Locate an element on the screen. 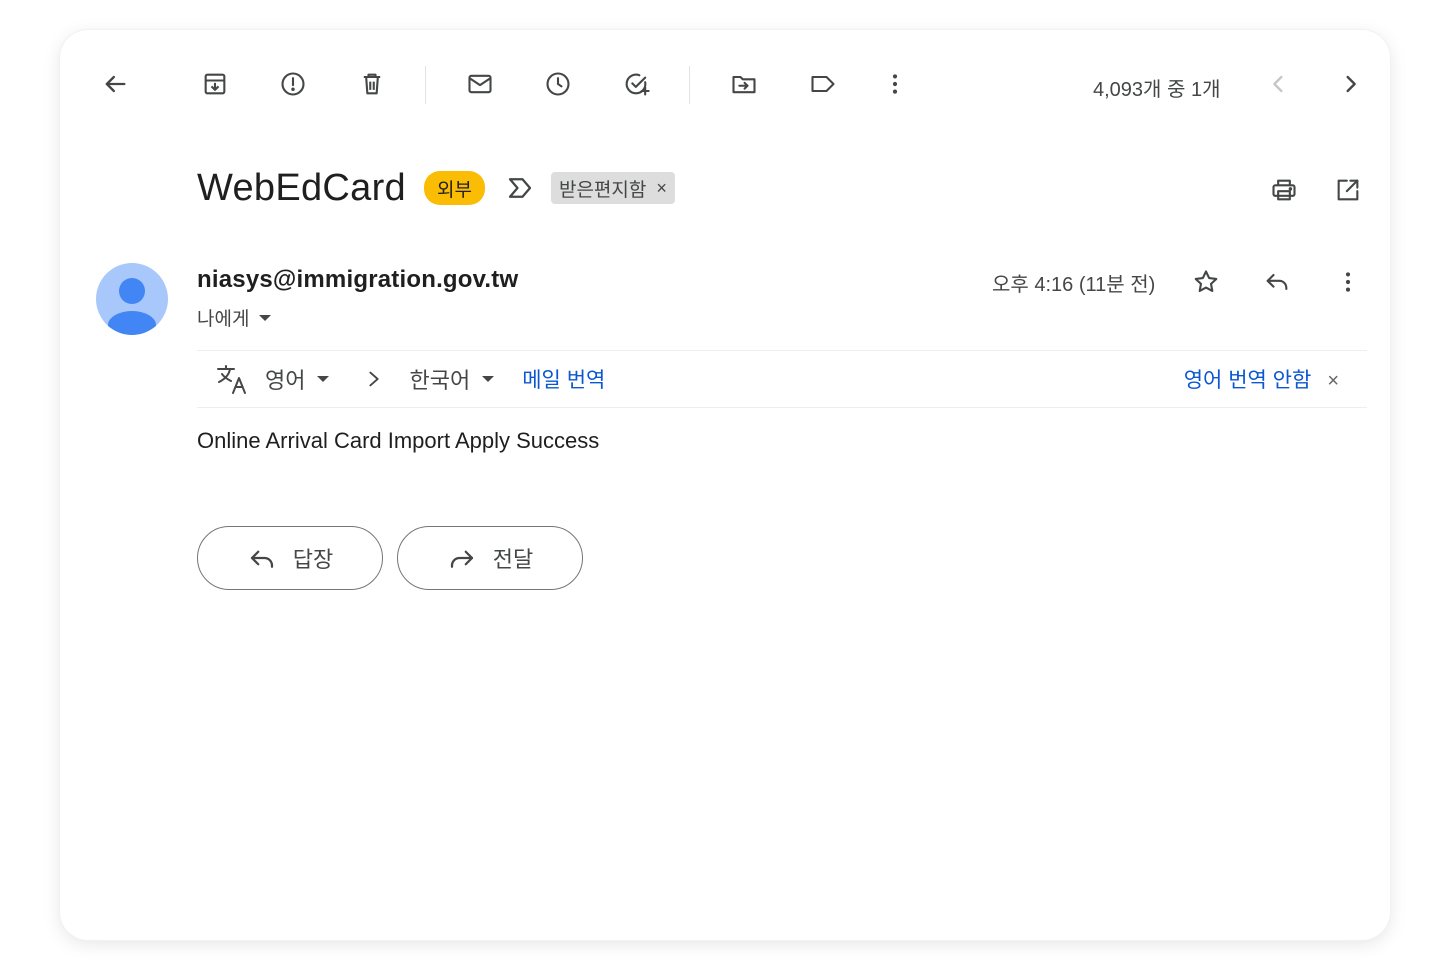 The height and width of the screenshot is (960, 1440). inbox-label-chip: 받은편지함 × is located at coordinates (612, 188).